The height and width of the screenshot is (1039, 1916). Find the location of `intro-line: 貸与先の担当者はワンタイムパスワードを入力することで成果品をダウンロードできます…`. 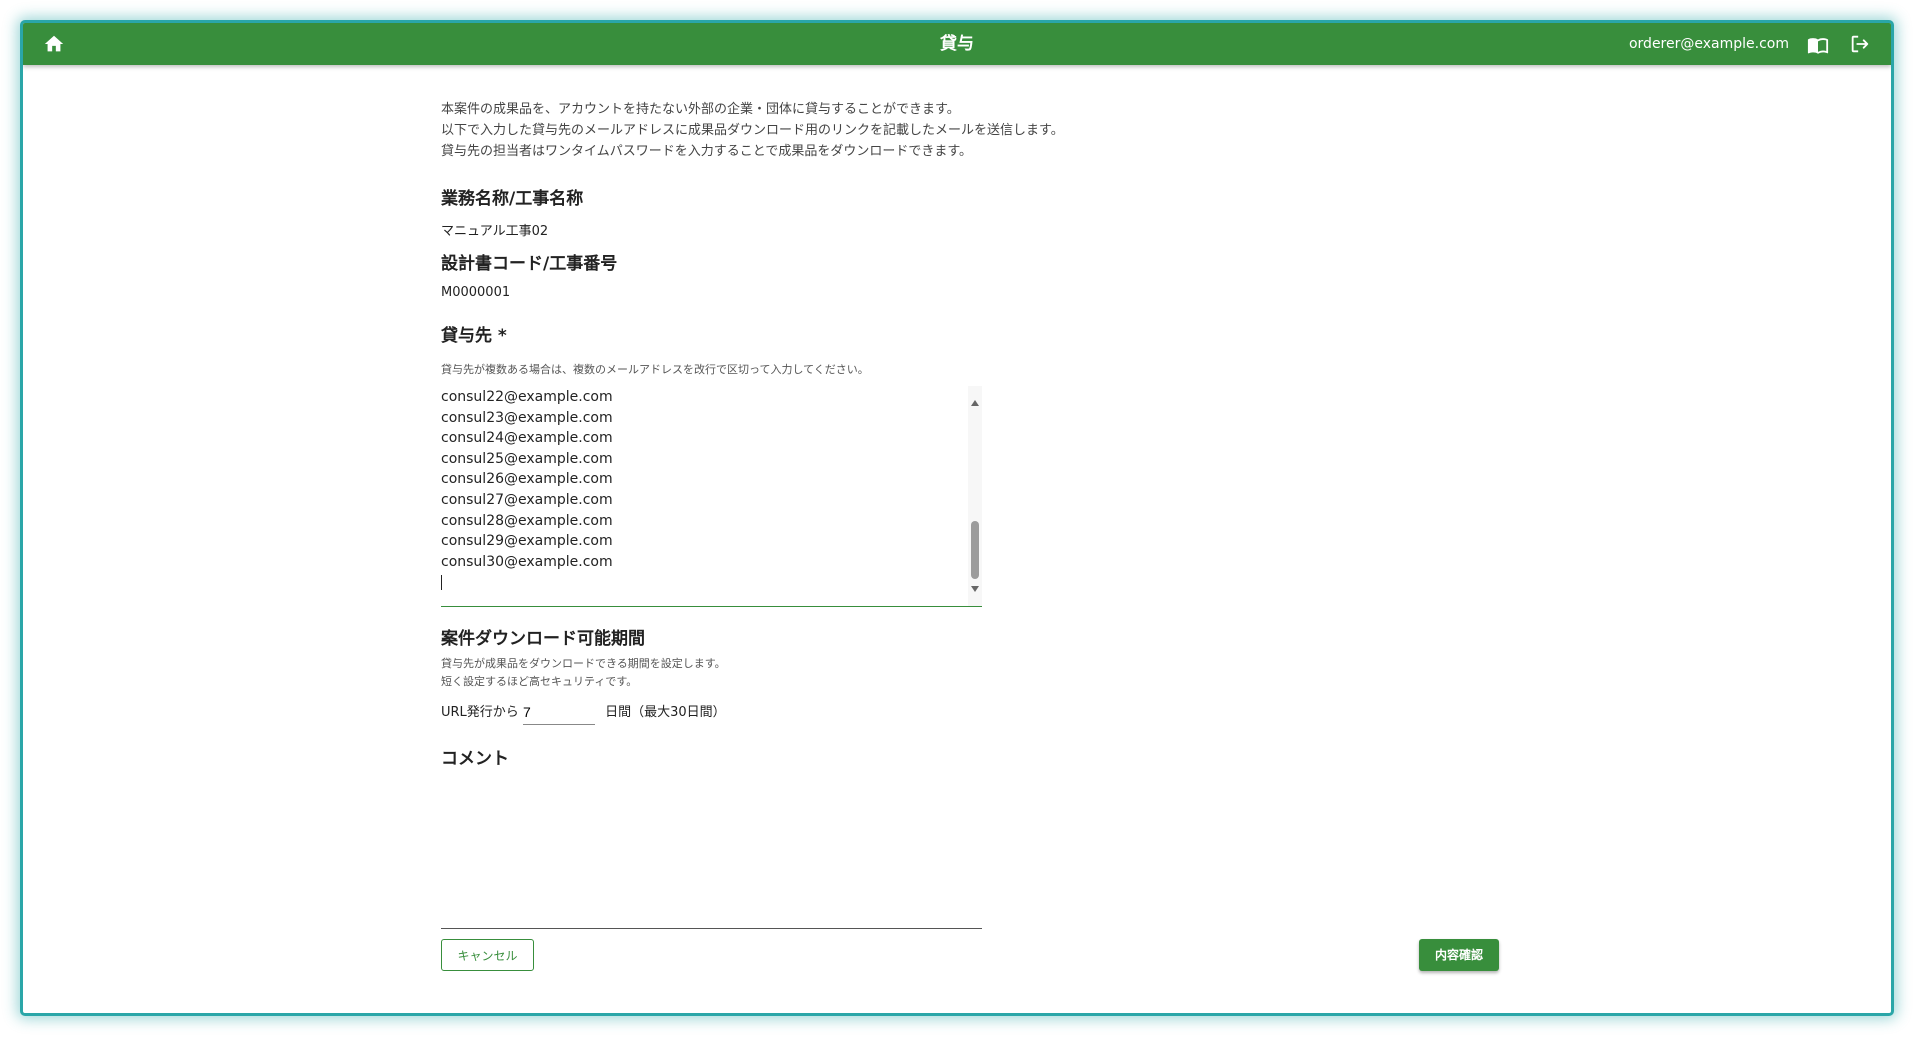

intro-line: 貸与先の担当者はワンタイムパスワードを入力することで成果品をダウンロードできます… is located at coordinates (707, 151).